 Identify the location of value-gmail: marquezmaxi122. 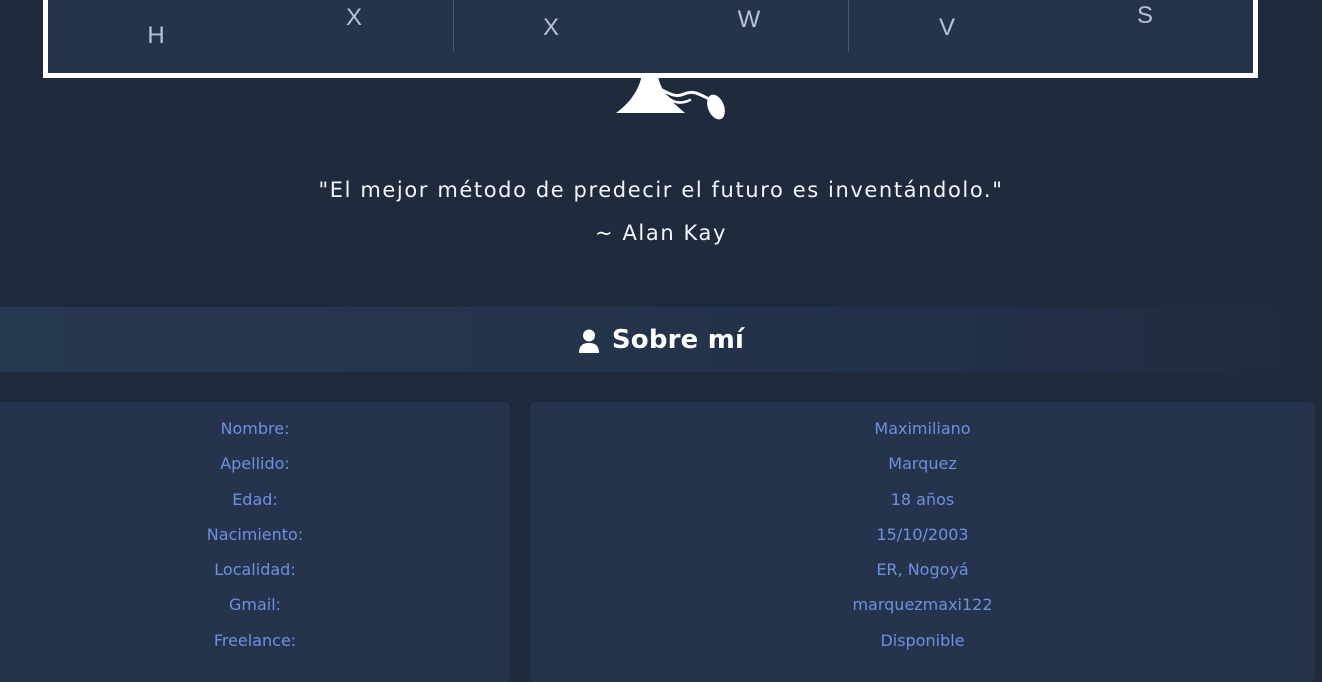
(922, 605).